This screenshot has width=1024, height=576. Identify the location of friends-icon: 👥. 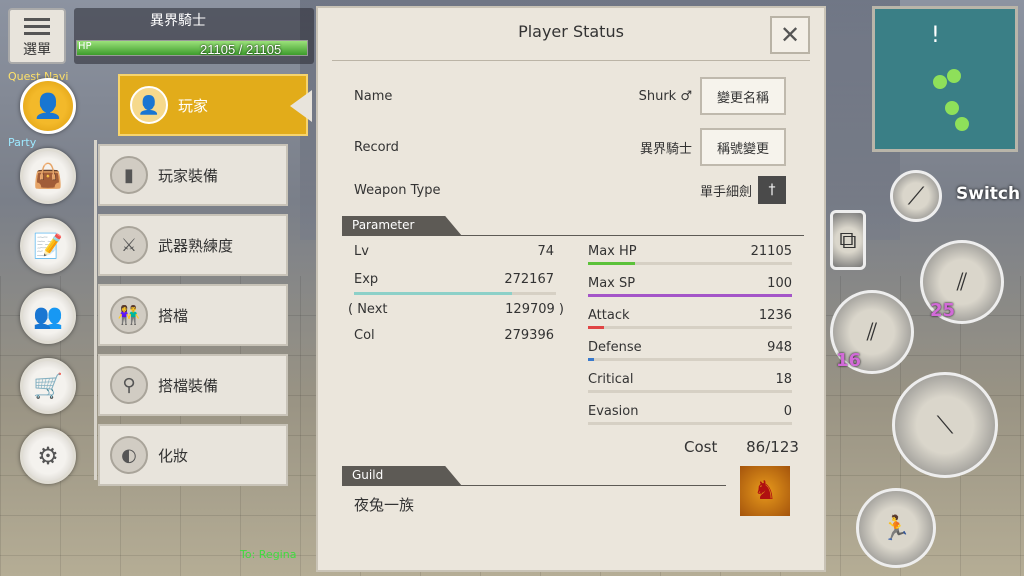
(48, 316).